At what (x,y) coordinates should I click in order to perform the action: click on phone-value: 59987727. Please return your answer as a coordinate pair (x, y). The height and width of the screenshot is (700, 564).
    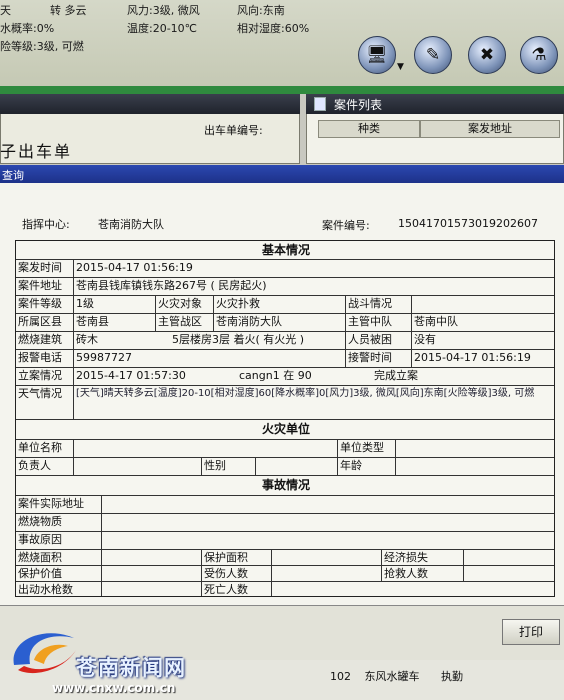
    Looking at the image, I should click on (210, 358).